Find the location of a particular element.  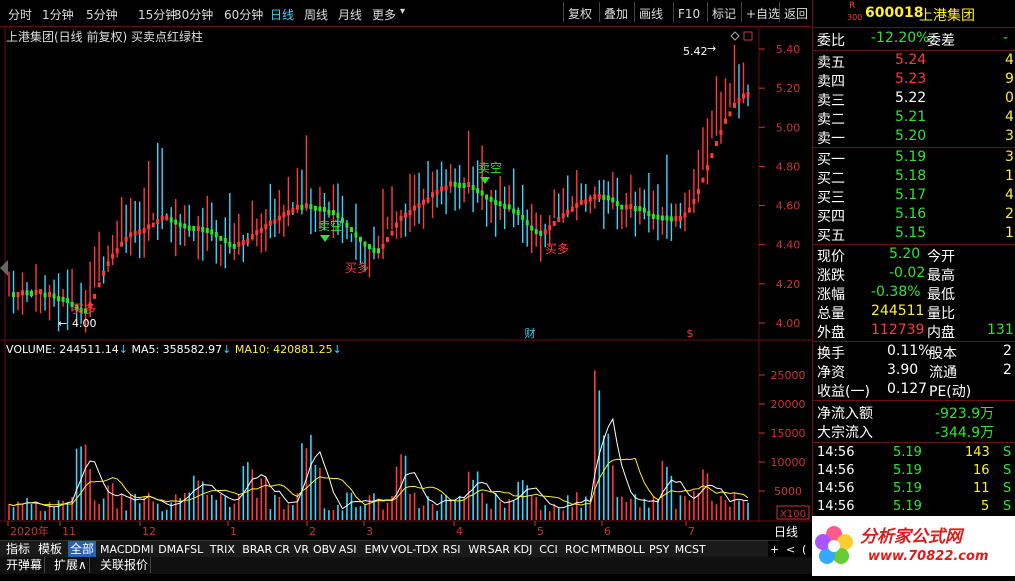

panel-divider is located at coordinates (914, 244).